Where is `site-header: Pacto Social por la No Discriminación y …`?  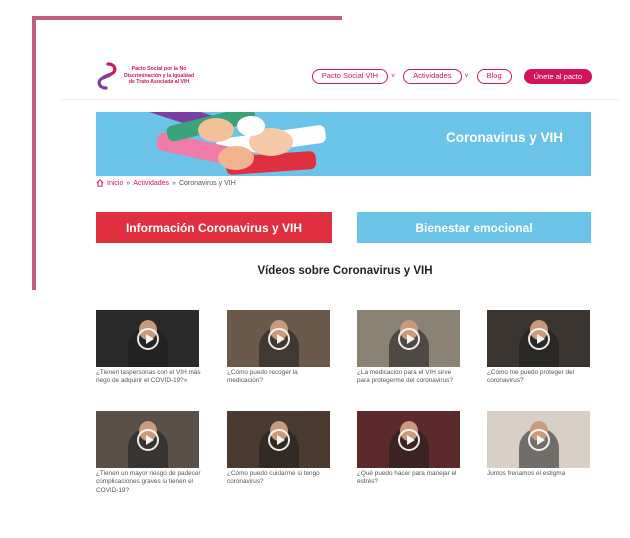 site-header: Pacto Social por la No Discriminación y … is located at coordinates (340, 79).